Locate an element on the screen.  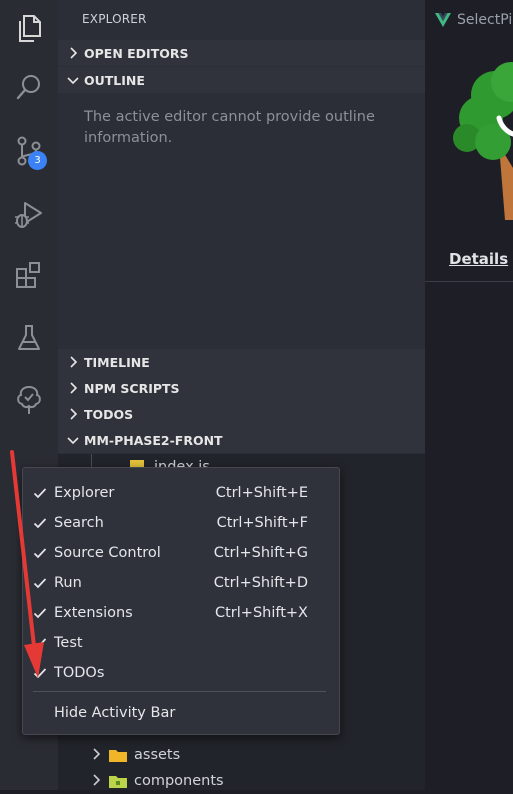
components-folder-icon is located at coordinates (118, 783).